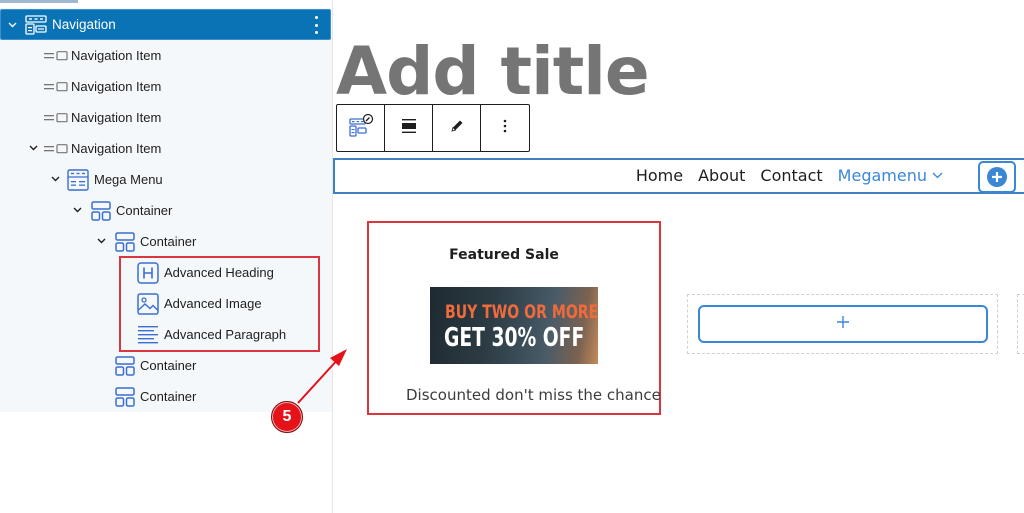 The width and height of the screenshot is (1024, 513). I want to click on block-appender-button, so click(843, 324).